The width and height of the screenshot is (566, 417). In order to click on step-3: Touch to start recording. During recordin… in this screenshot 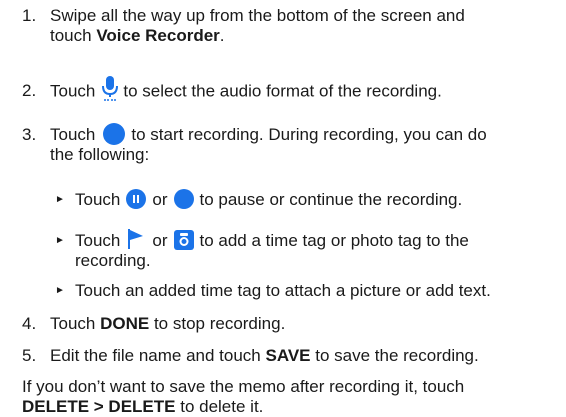, I will do `click(268, 133)`.